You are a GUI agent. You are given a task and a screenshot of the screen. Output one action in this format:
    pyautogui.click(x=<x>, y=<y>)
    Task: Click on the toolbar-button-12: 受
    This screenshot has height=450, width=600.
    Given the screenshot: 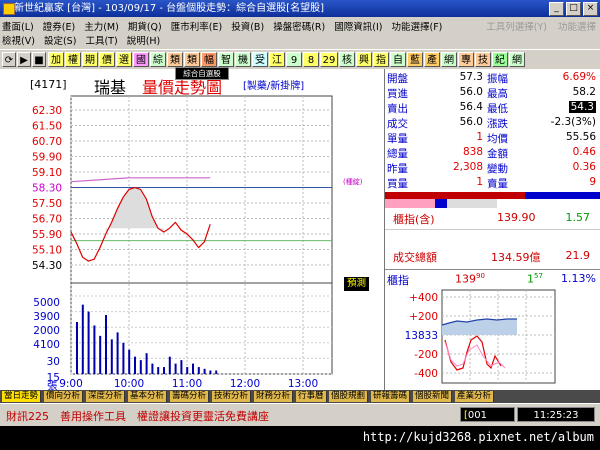 What is the action you would take?
    pyautogui.click(x=260, y=59)
    